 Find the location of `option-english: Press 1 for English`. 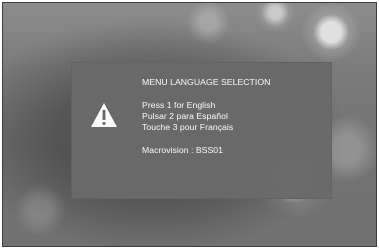

option-english: Press 1 for English is located at coordinates (206, 105).